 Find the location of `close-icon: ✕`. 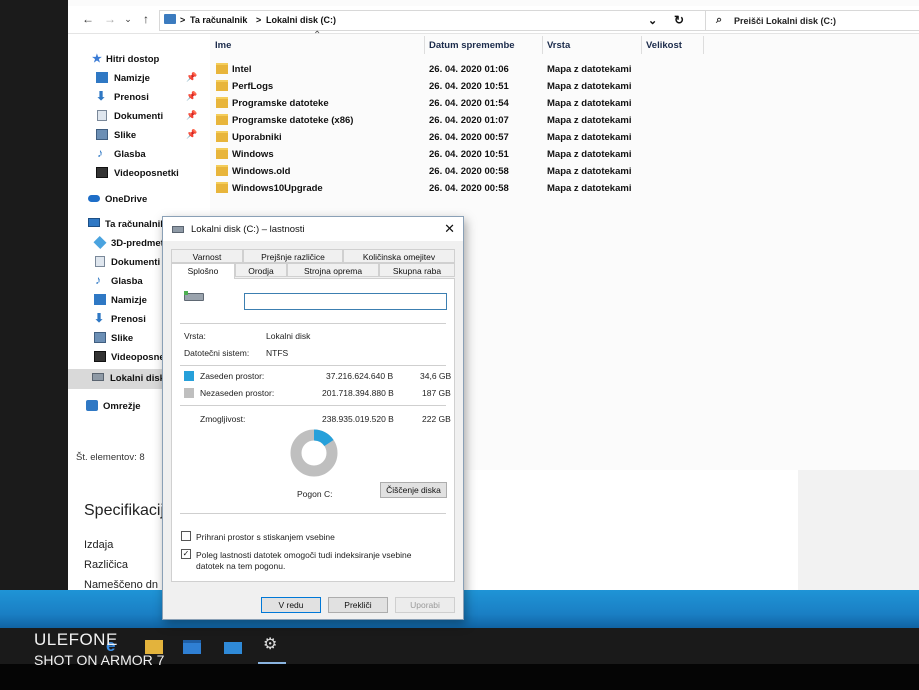

close-icon: ✕ is located at coordinates (449, 229).